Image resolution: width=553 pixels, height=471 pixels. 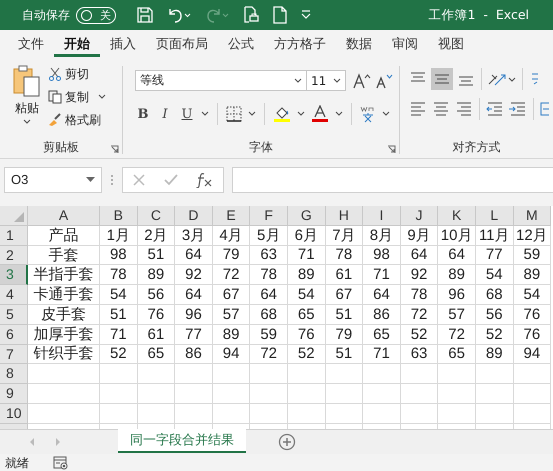 I want to click on font-size-dropdown: 11, so click(x=326, y=80).